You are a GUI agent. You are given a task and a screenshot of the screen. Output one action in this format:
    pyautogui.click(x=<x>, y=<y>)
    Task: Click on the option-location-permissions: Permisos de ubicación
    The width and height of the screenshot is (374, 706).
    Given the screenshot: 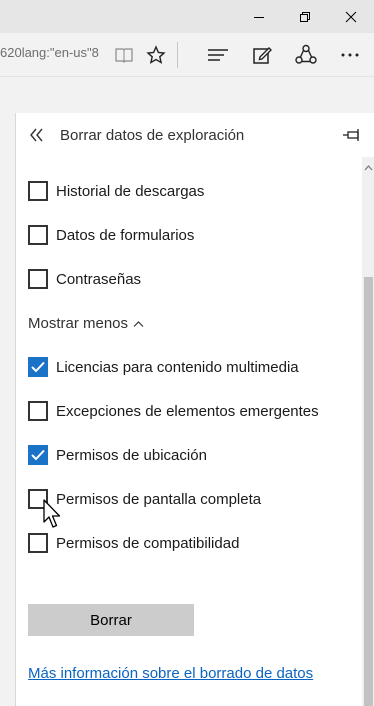 What is the action you would take?
    pyautogui.click(x=117, y=455)
    